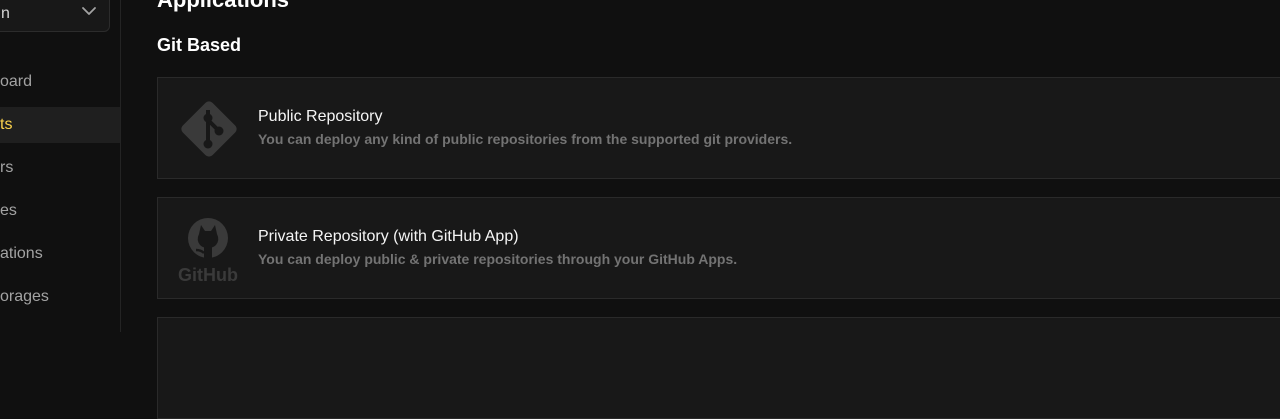 This screenshot has width=1280, height=419. What do you see at coordinates (7, 167) in the screenshot?
I see `sidebar-item-label: rs` at bounding box center [7, 167].